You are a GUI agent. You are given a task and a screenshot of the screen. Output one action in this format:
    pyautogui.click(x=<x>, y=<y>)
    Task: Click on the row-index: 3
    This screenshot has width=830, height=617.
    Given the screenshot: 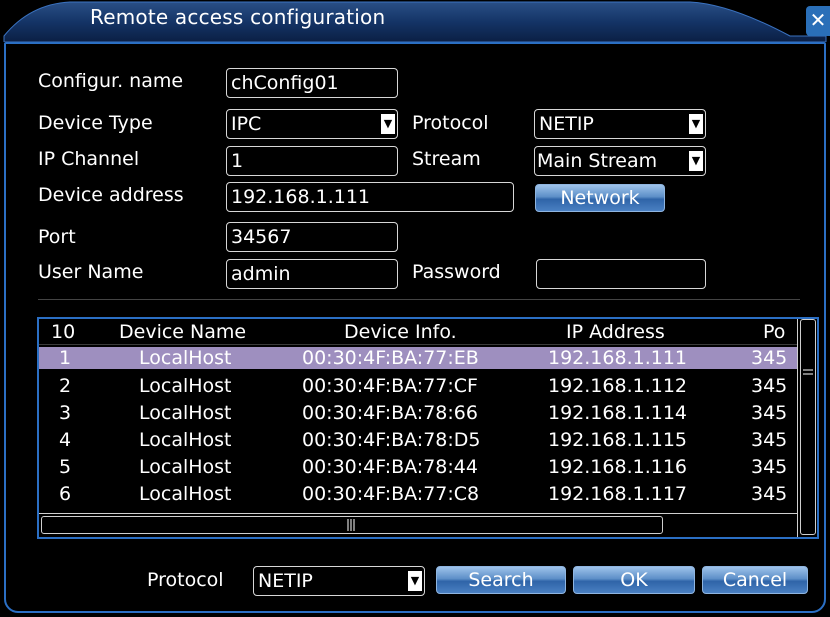 What is the action you would take?
    pyautogui.click(x=65, y=413)
    